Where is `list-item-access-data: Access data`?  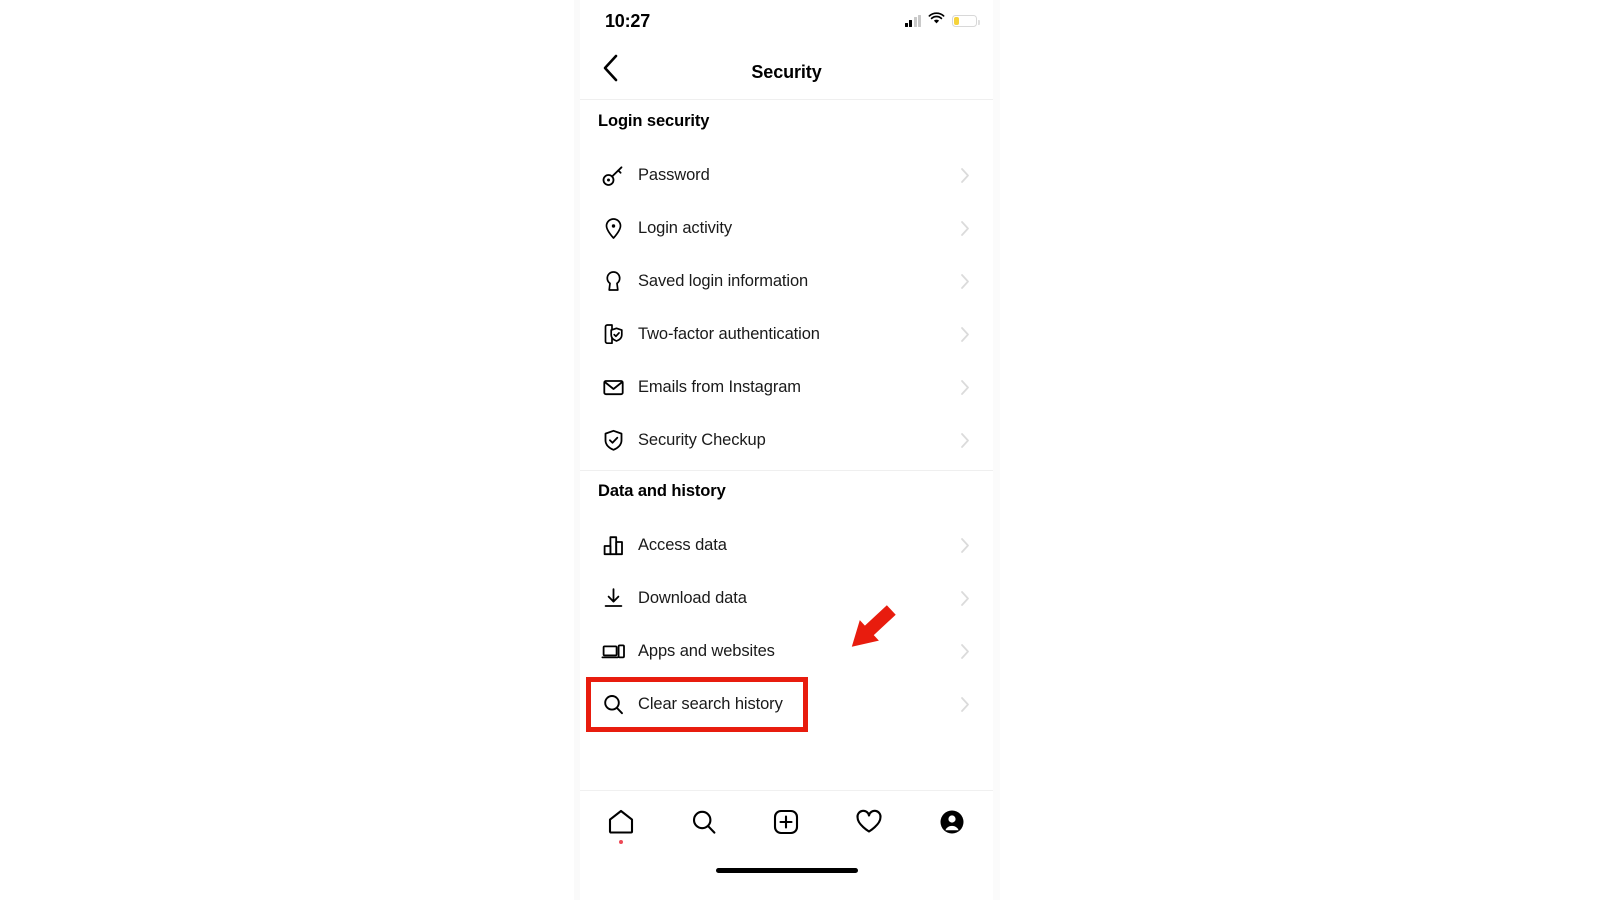
list-item-access-data: Access data is located at coordinates (786, 545).